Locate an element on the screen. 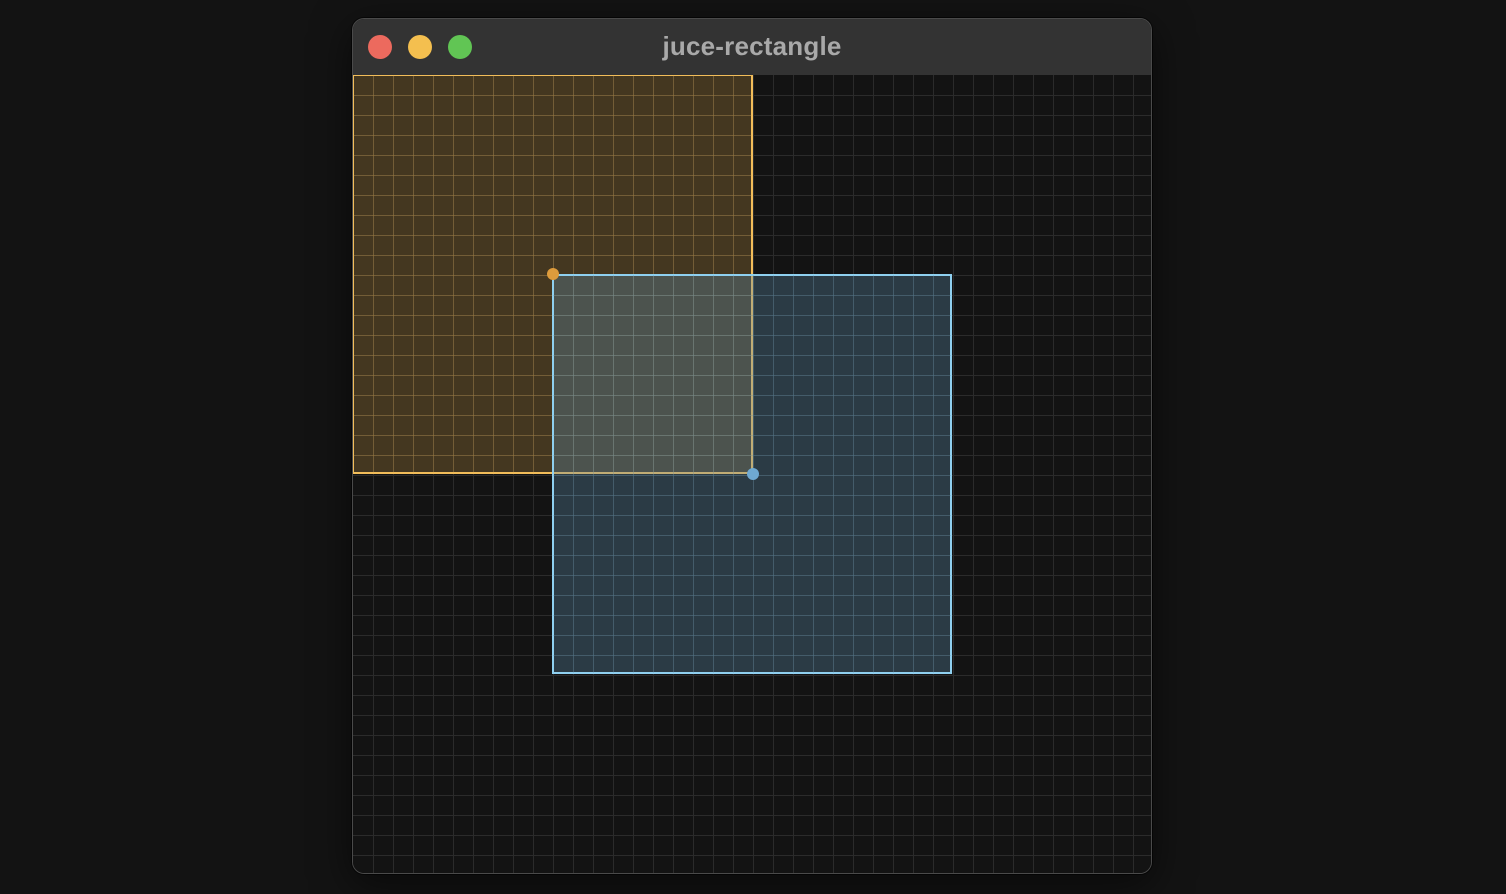 The image size is (1506, 894). rectangle-a-drag-handle is located at coordinates (553, 274).